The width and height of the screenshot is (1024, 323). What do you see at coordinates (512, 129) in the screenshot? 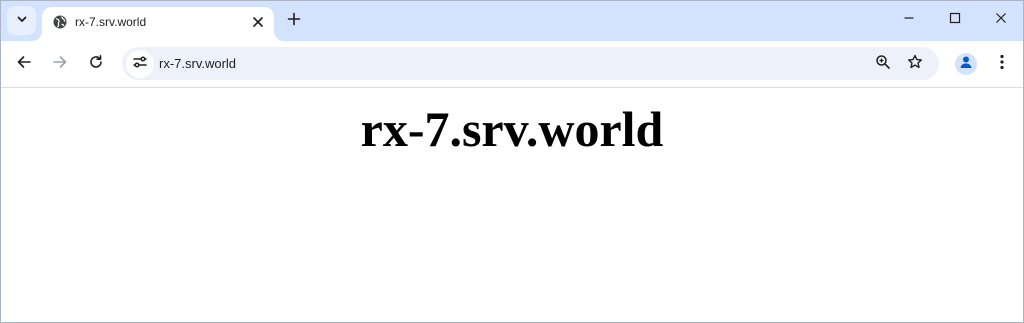
I see `page-heading: rx-7.srv.world` at bounding box center [512, 129].